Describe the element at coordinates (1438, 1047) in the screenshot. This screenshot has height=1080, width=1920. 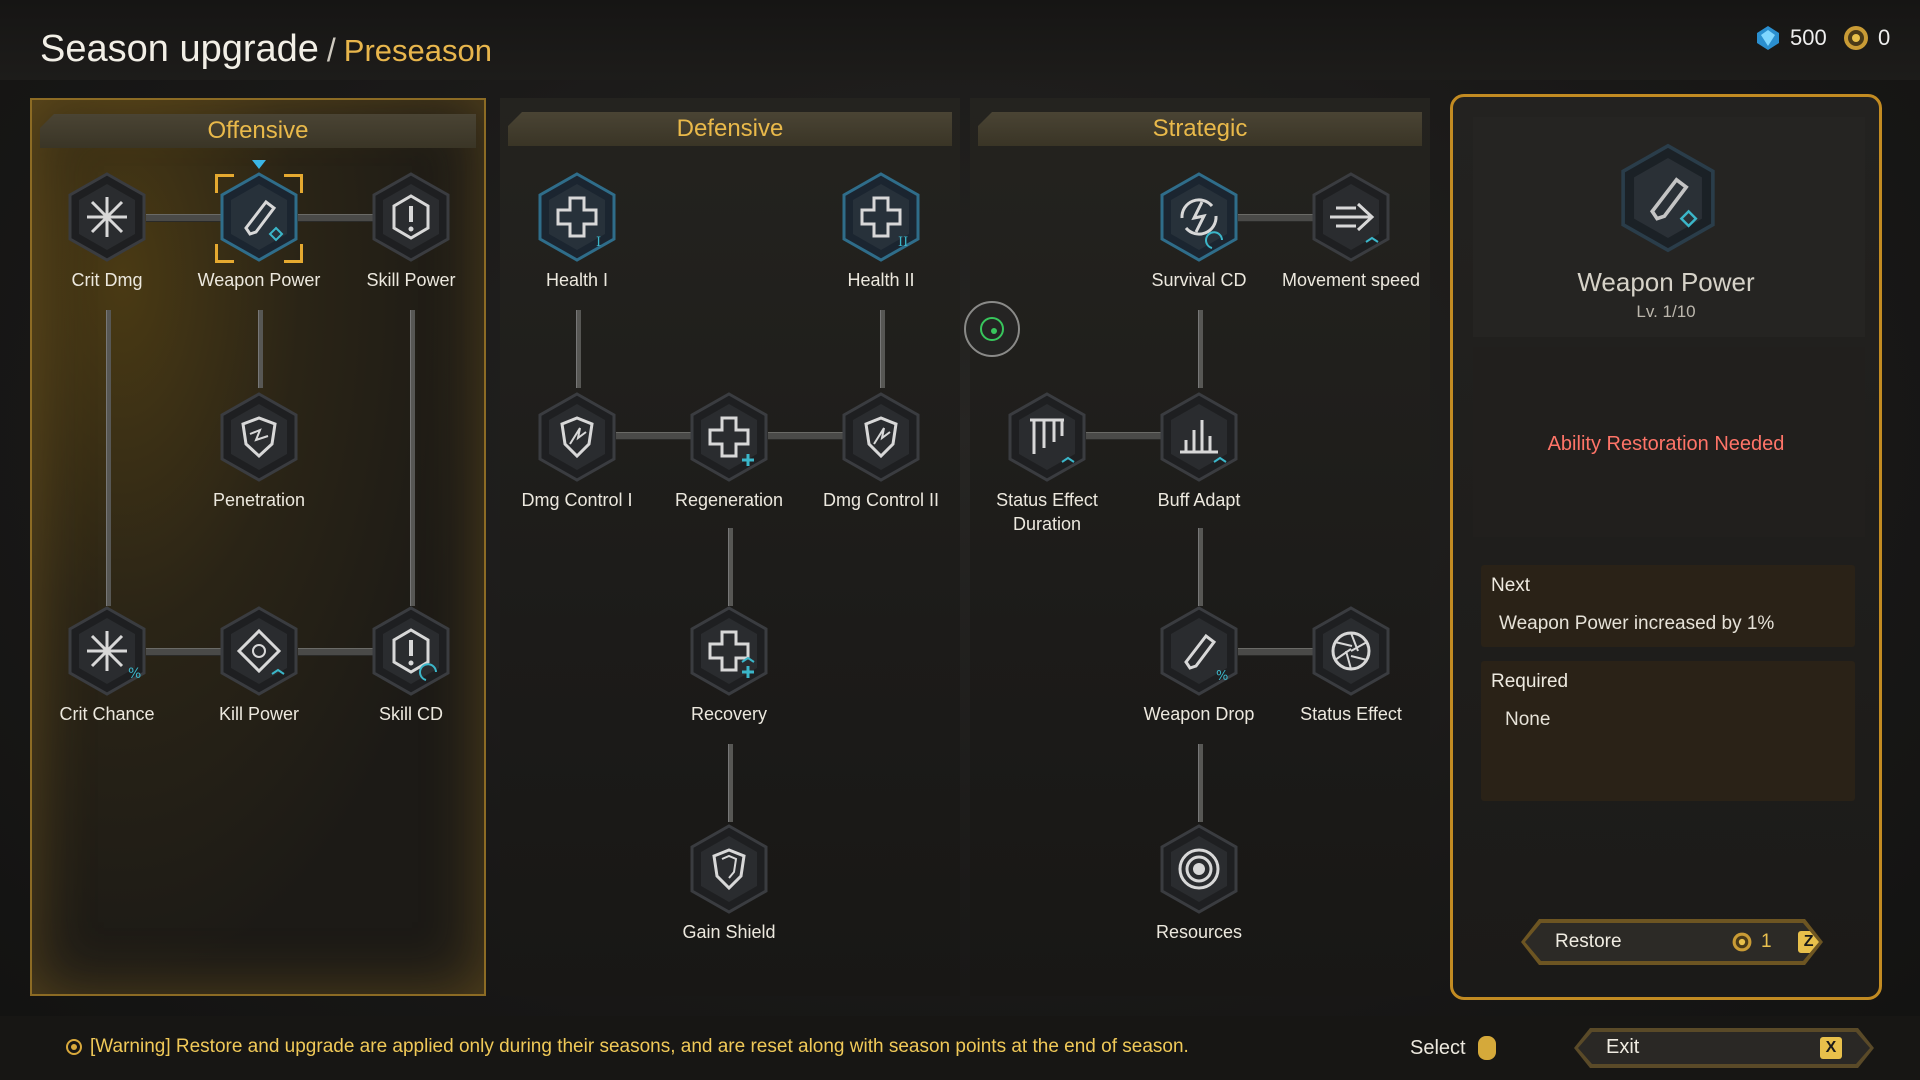
I see `select-label: Select` at that location.